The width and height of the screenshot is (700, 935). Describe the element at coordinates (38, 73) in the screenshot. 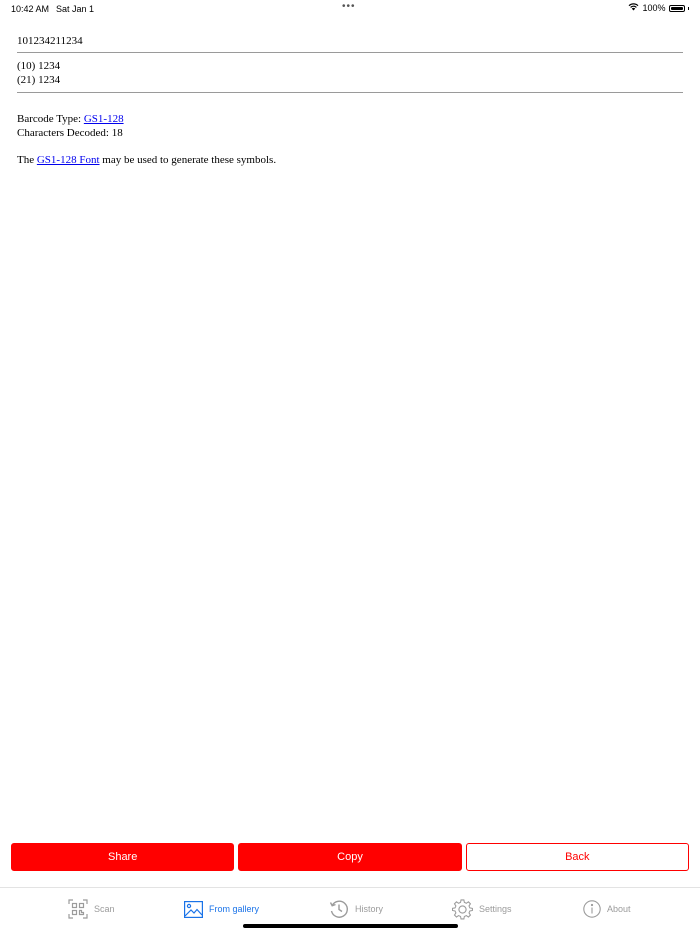

I see `parsed-elements: (10) 1234 (21) 1234` at that location.